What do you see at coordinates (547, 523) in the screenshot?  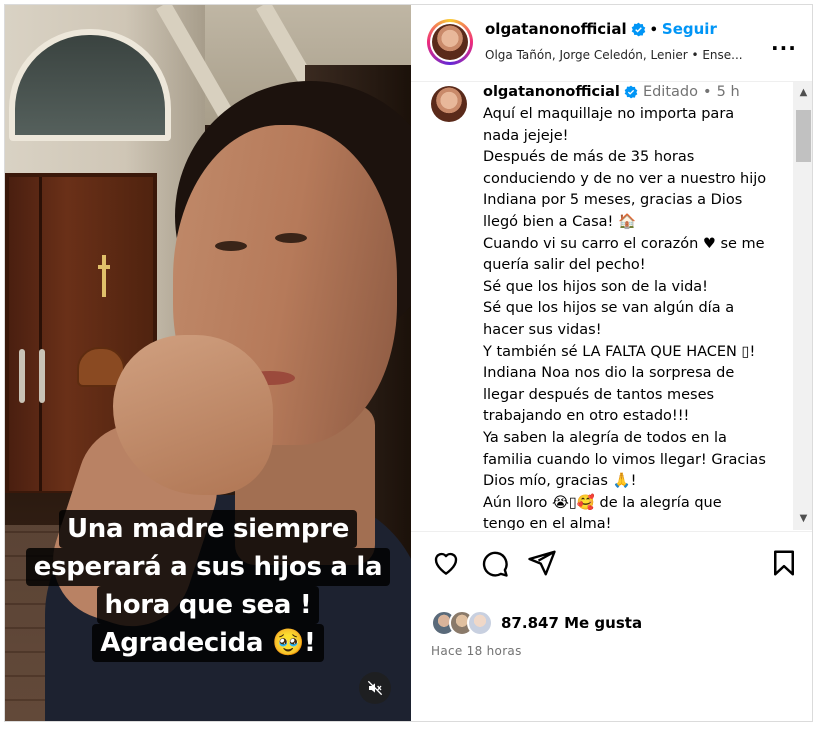 I see `comment-line: tengo en el alma!` at bounding box center [547, 523].